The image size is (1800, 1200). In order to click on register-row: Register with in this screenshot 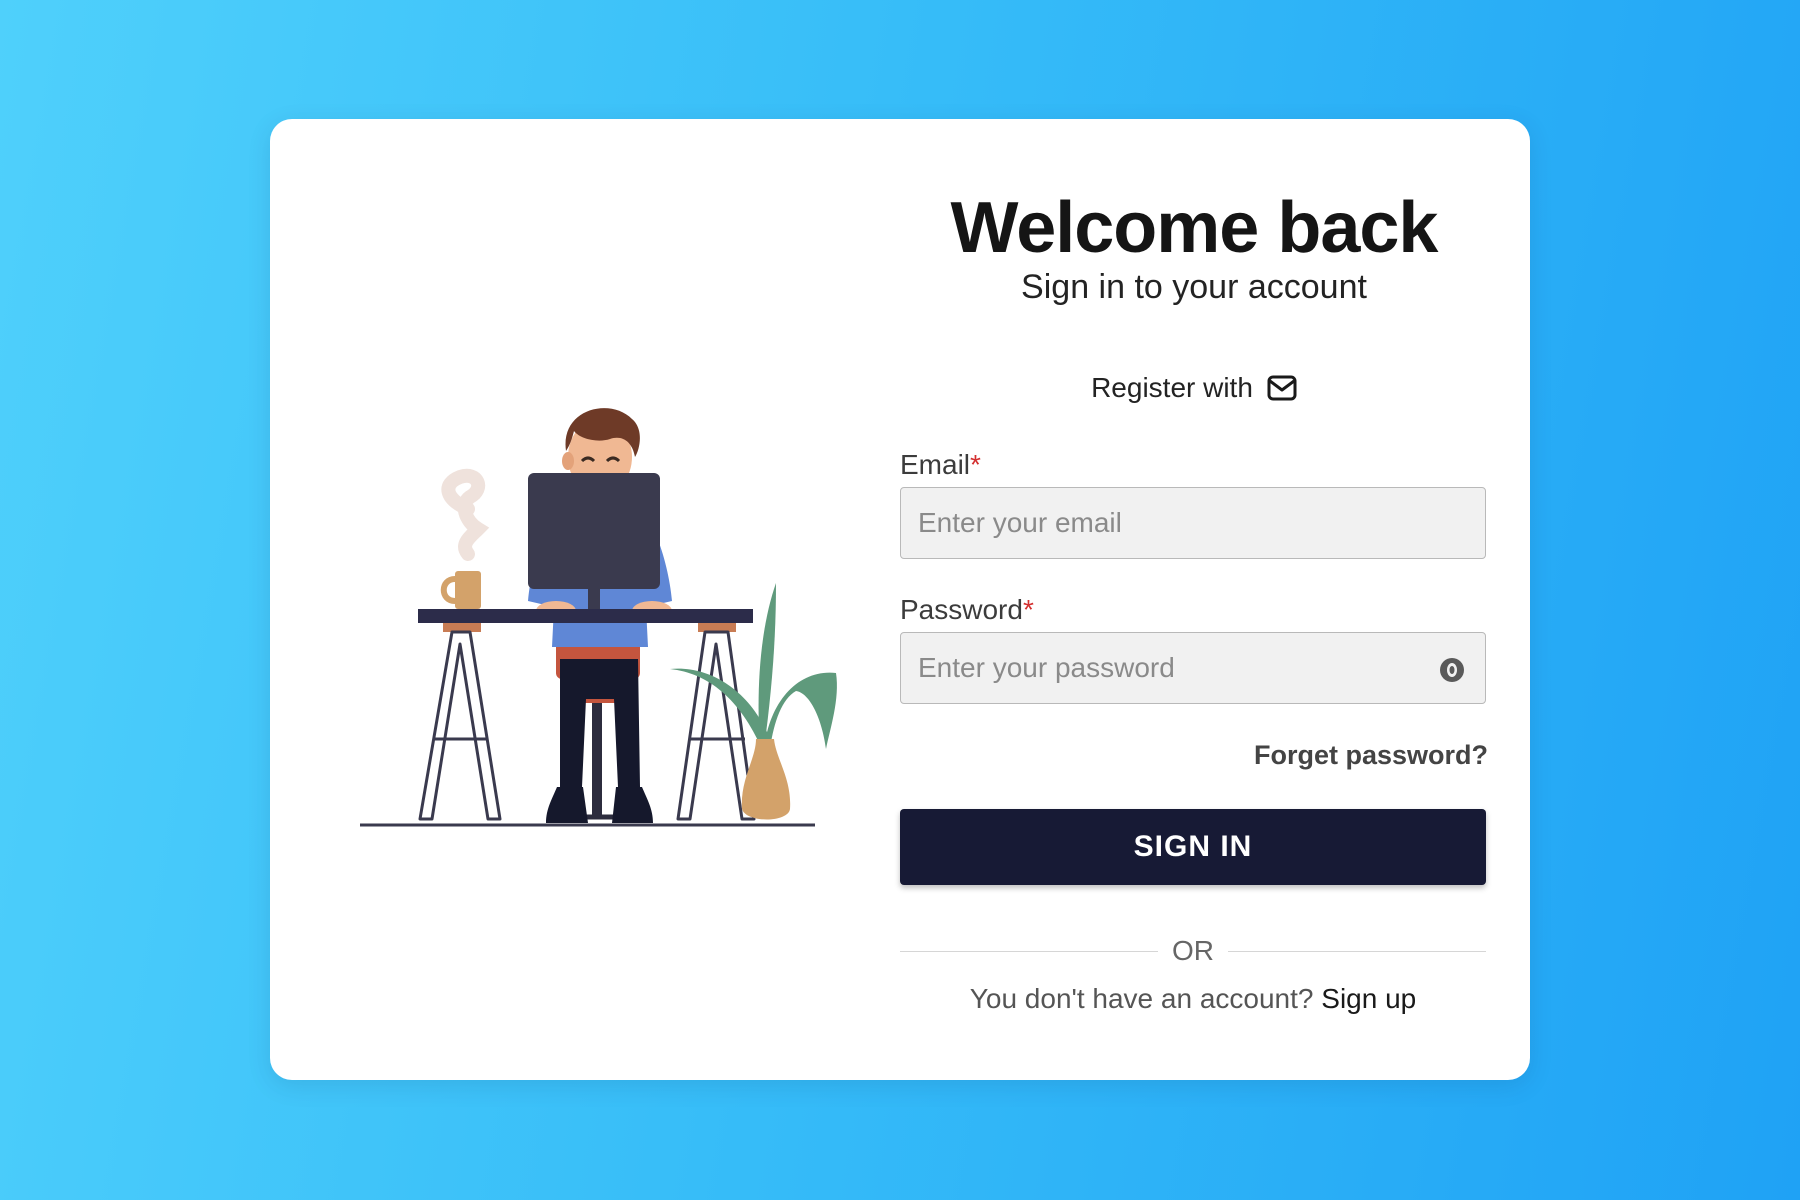, I will do `click(1194, 388)`.